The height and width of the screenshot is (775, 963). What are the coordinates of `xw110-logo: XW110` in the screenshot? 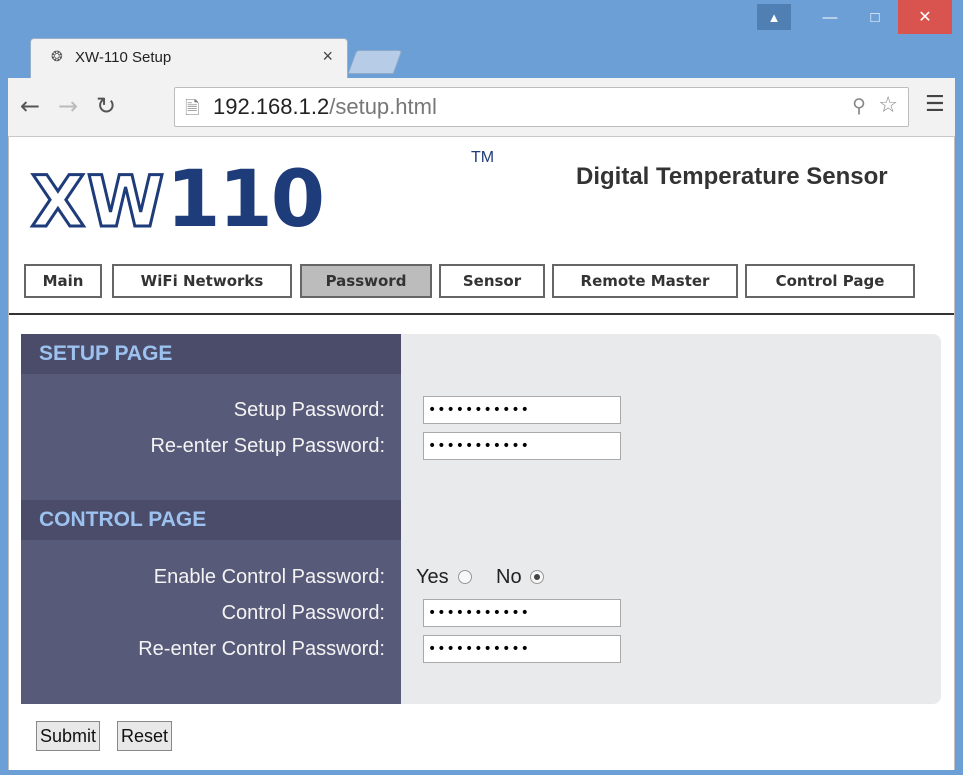 It's located at (177, 200).